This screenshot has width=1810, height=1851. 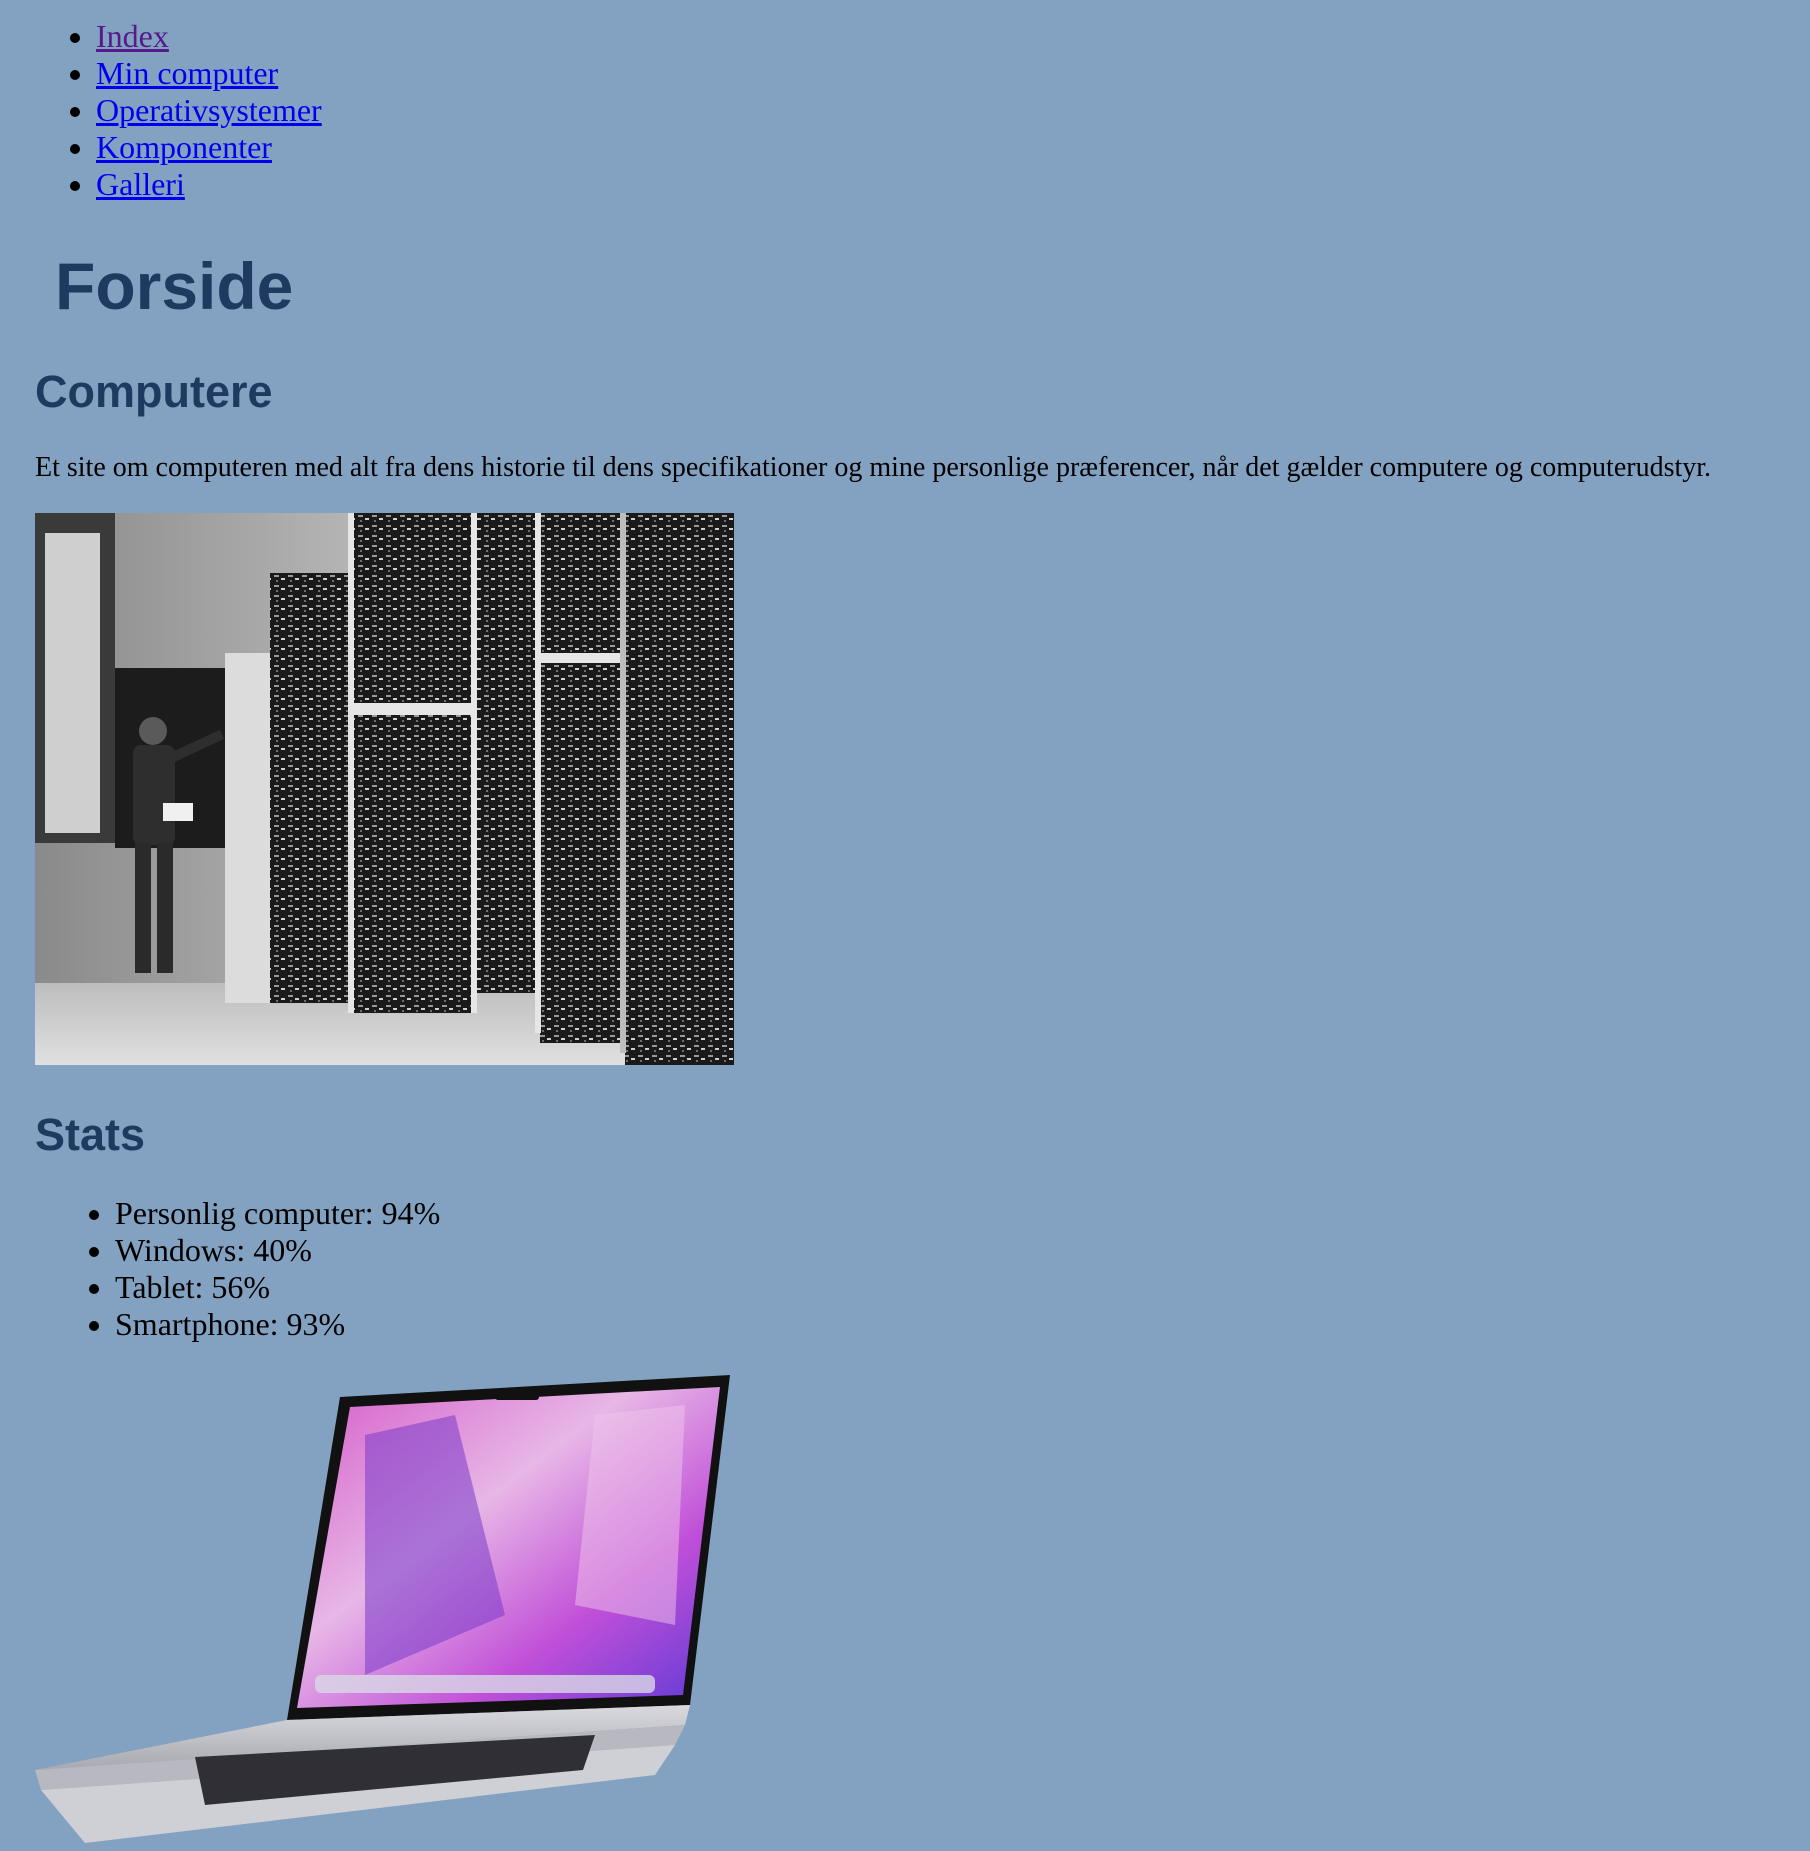 What do you see at coordinates (90, 1134) in the screenshot?
I see `stats-heading: Stats` at bounding box center [90, 1134].